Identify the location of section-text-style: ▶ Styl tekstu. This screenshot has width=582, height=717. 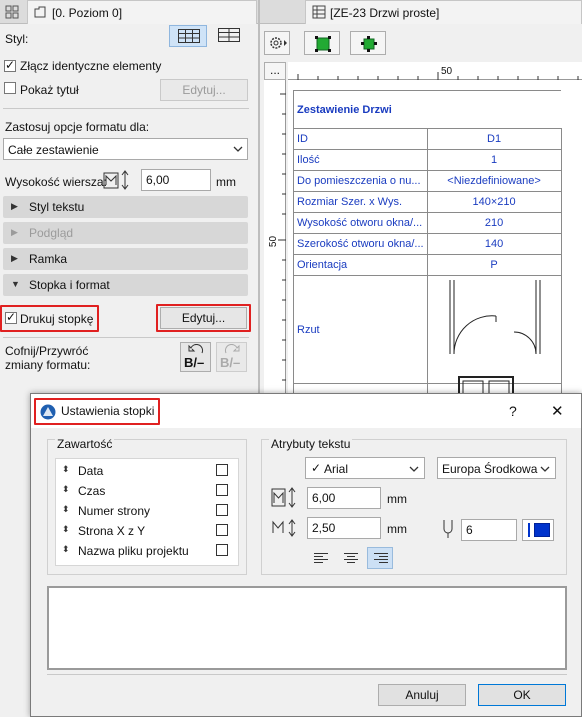
(125, 207).